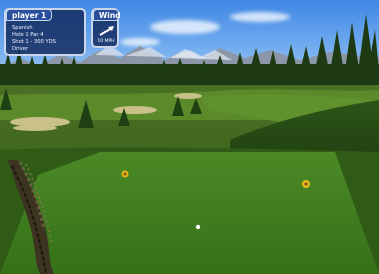 Image resolution: width=379 pixels, height=274 pixels. Describe the element at coordinates (29, 15) in the screenshot. I see `player-name: player 1` at that location.